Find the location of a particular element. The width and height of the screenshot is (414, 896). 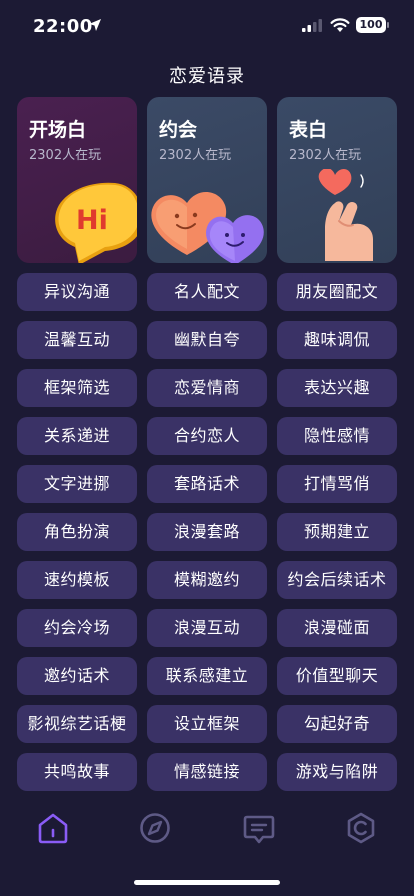

phrase-category-button: 文字进挪 is located at coordinates (77, 484).